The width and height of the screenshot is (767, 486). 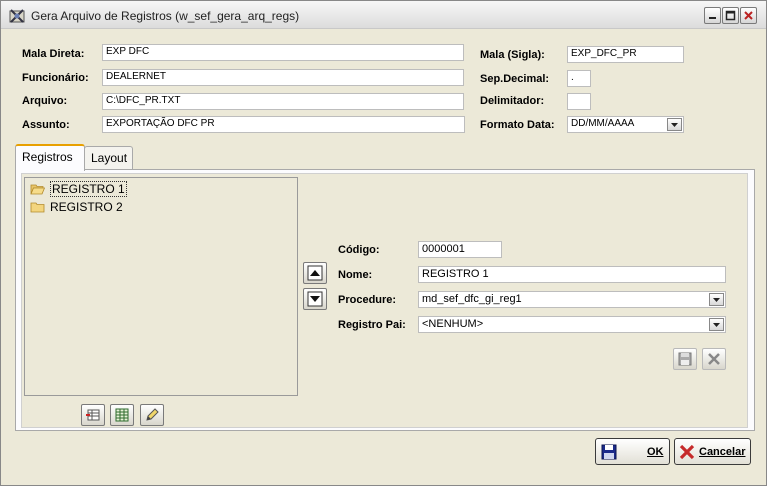 What do you see at coordinates (603, 123) in the screenshot?
I see `formato-data-value: DD/MM/AAAA` at bounding box center [603, 123].